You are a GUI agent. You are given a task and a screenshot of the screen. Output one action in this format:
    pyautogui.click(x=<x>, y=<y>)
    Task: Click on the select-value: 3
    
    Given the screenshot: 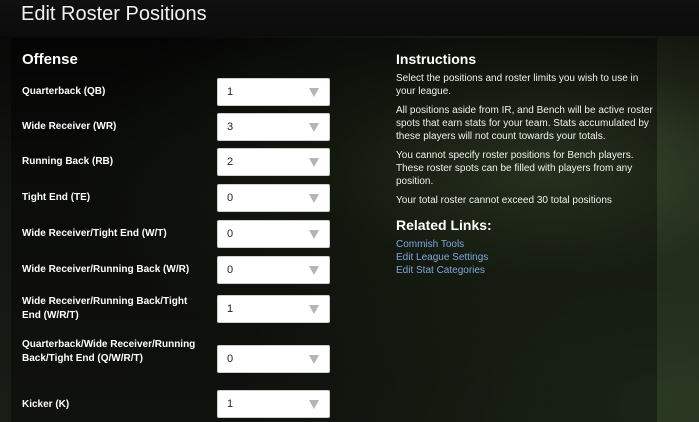 What is the action you would take?
    pyautogui.click(x=230, y=127)
    